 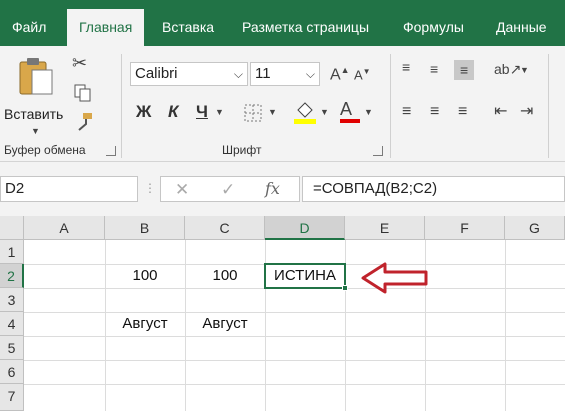 What do you see at coordinates (45, 150) in the screenshot?
I see `clipboard-group-label: Буфер обмена` at bounding box center [45, 150].